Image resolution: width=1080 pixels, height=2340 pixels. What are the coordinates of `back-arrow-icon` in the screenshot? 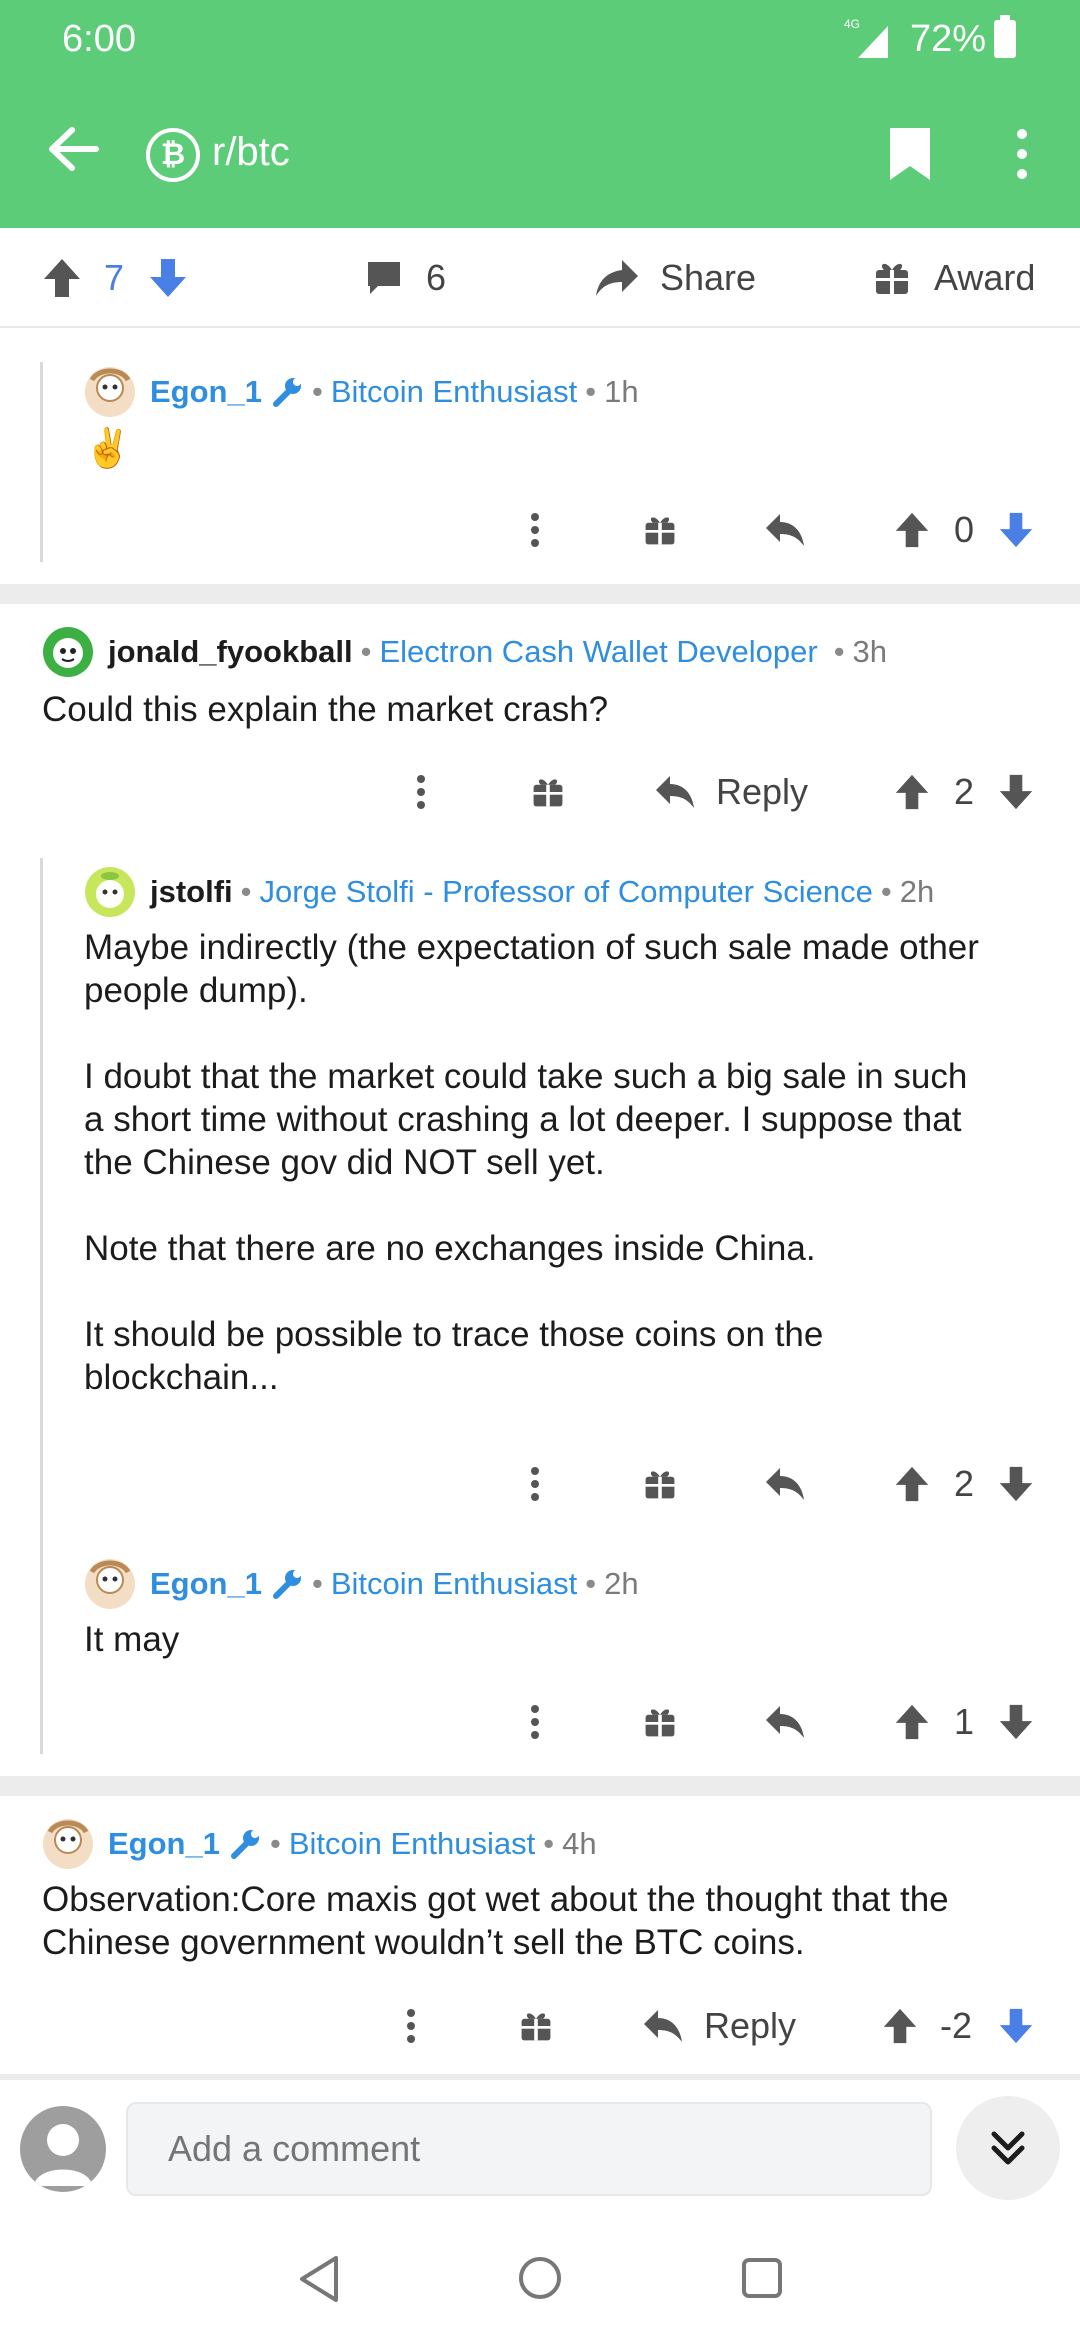 It's located at (73, 149).